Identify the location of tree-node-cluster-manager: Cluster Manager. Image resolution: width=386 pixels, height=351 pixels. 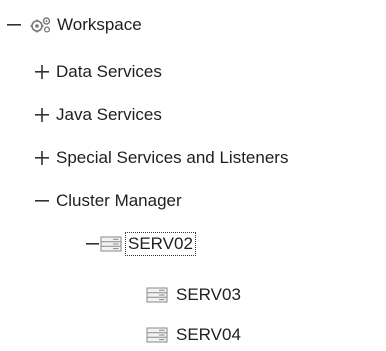
(108, 201).